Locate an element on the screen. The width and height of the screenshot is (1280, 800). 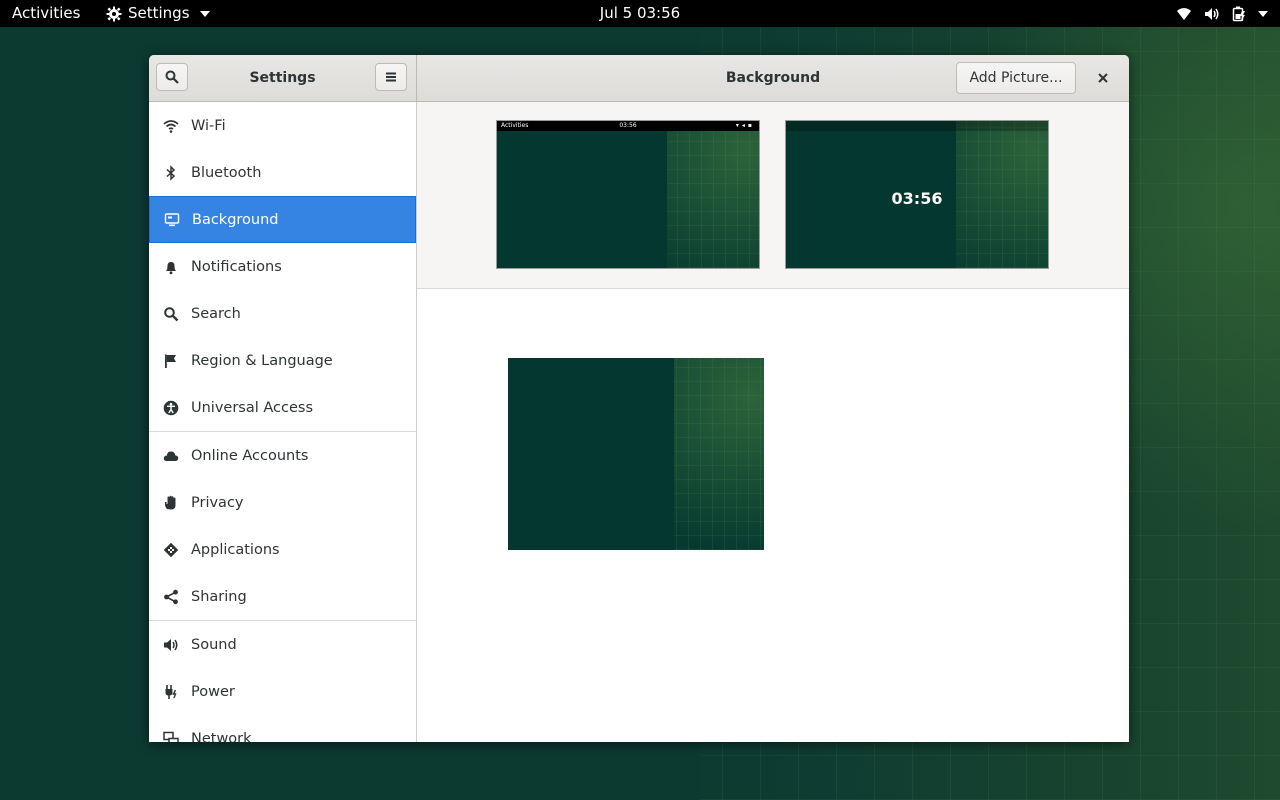
desktop-background-preview: Activities 03:56 ▾◂▪ is located at coordinates (628, 194).